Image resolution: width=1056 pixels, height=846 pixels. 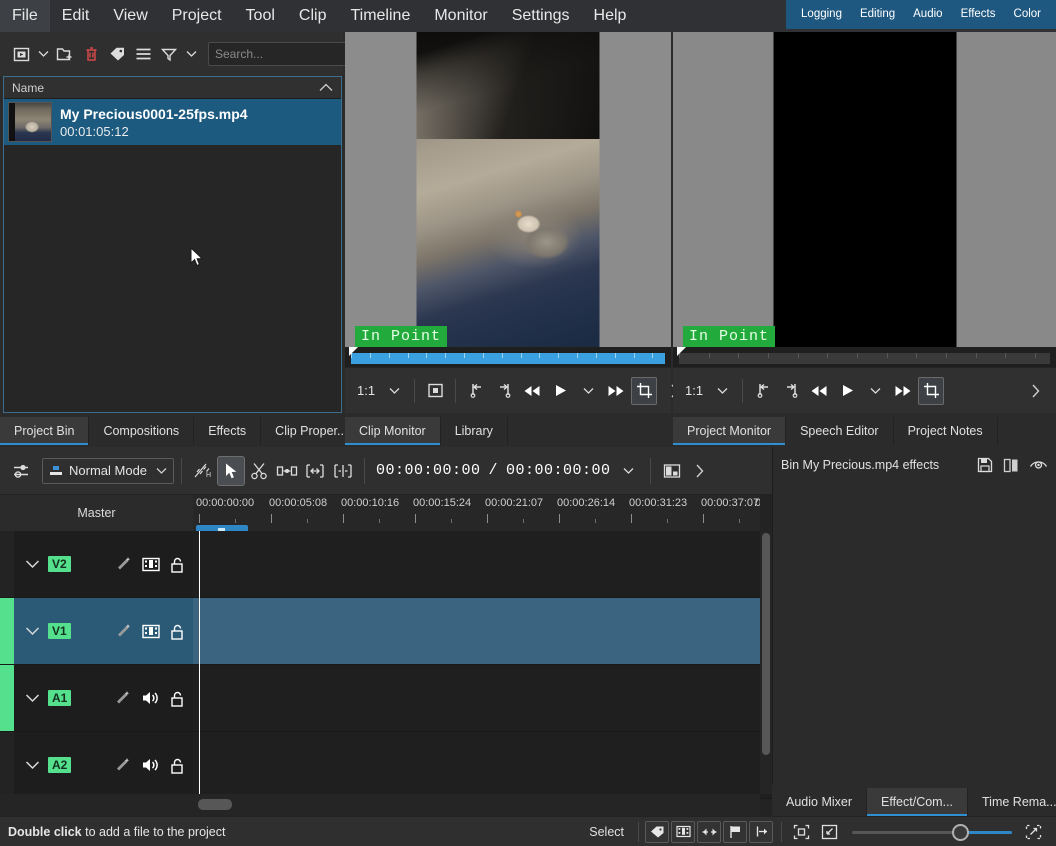 I want to click on menu-item-file: File, so click(x=25, y=16).